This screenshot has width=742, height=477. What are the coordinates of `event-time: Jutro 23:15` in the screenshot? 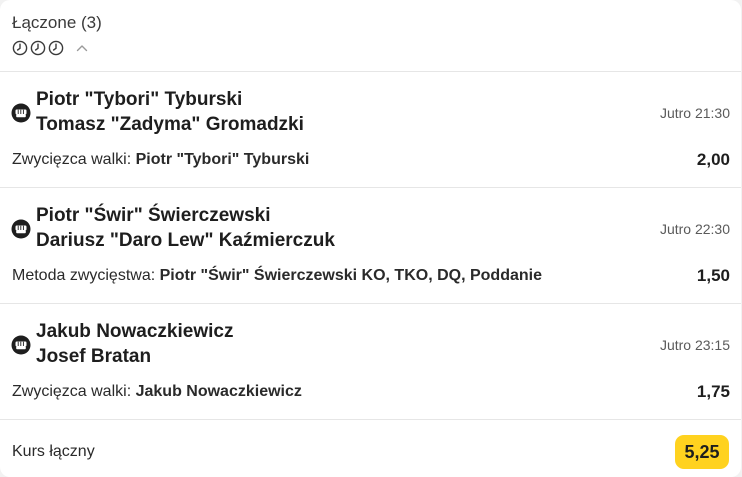 It's located at (694, 345).